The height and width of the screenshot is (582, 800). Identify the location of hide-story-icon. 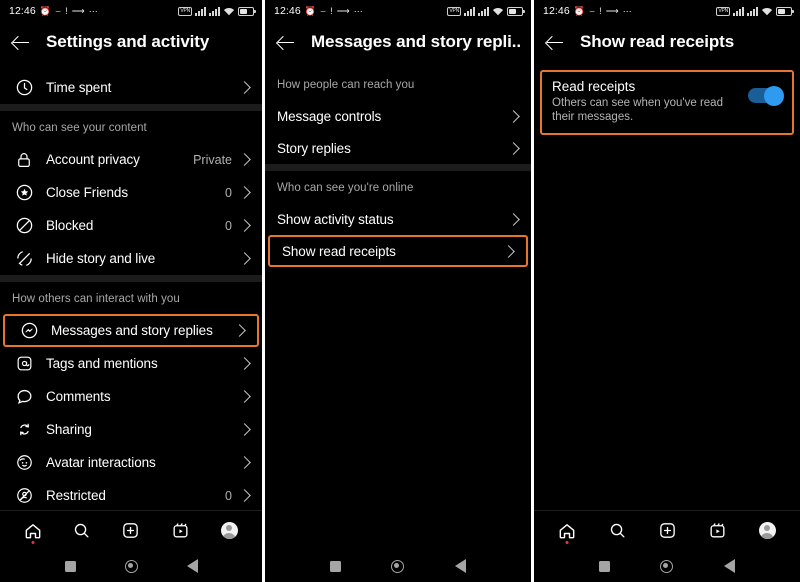
(24, 259).